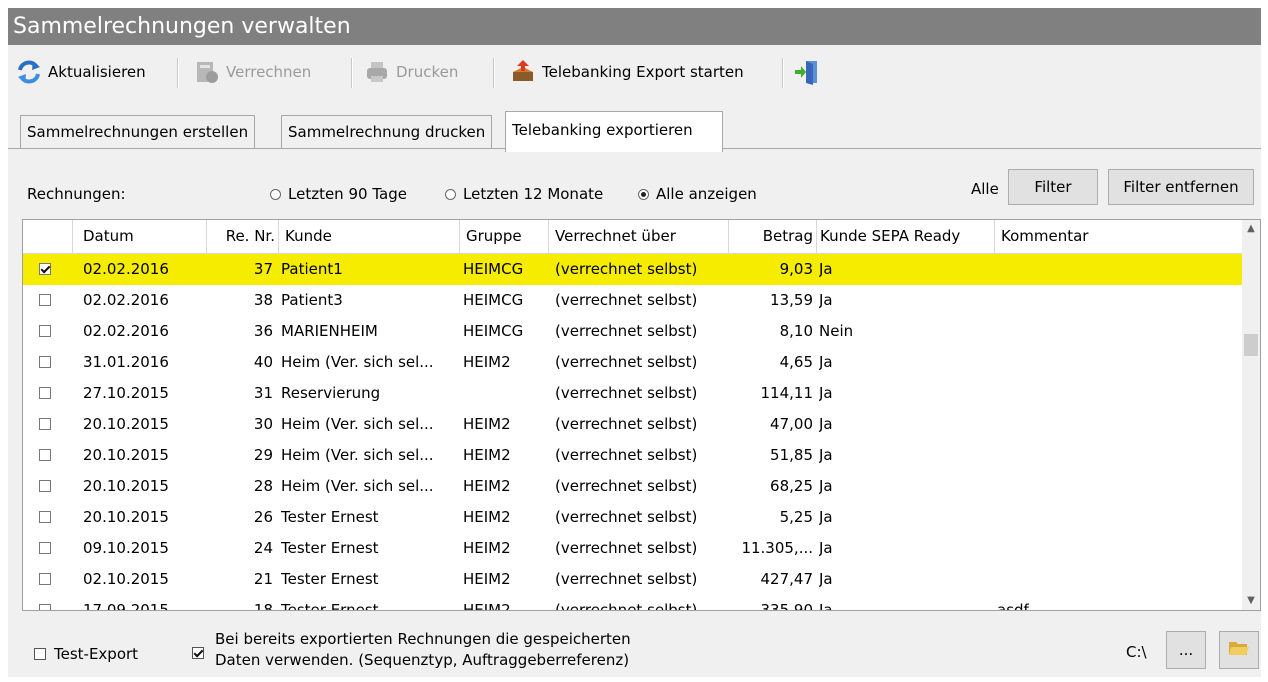 The width and height of the screenshot is (1268, 682). What do you see at coordinates (387, 131) in the screenshot?
I see `tab-print-invoice: Sammelrechnung drucken` at bounding box center [387, 131].